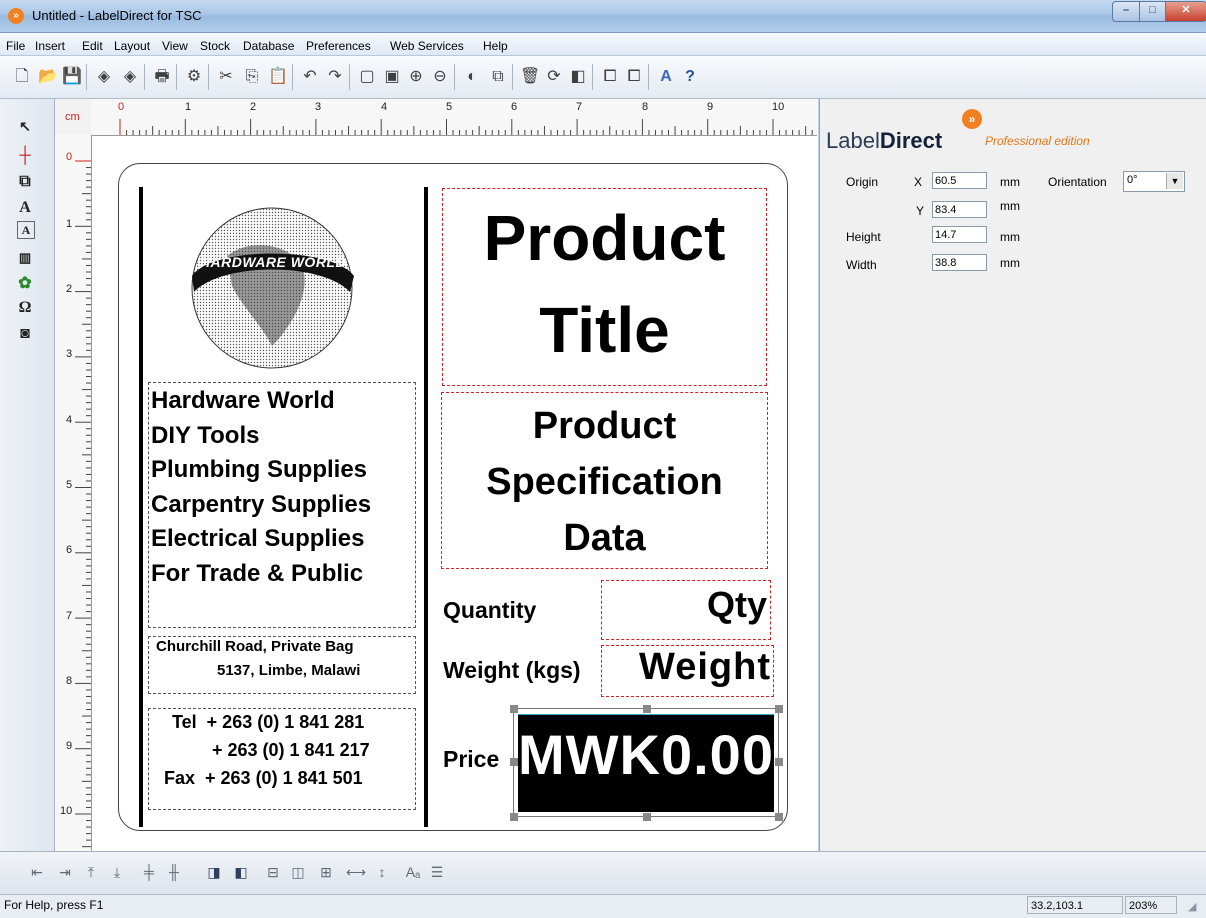  I want to click on bring-front-icon: ◧, so click(578, 77).